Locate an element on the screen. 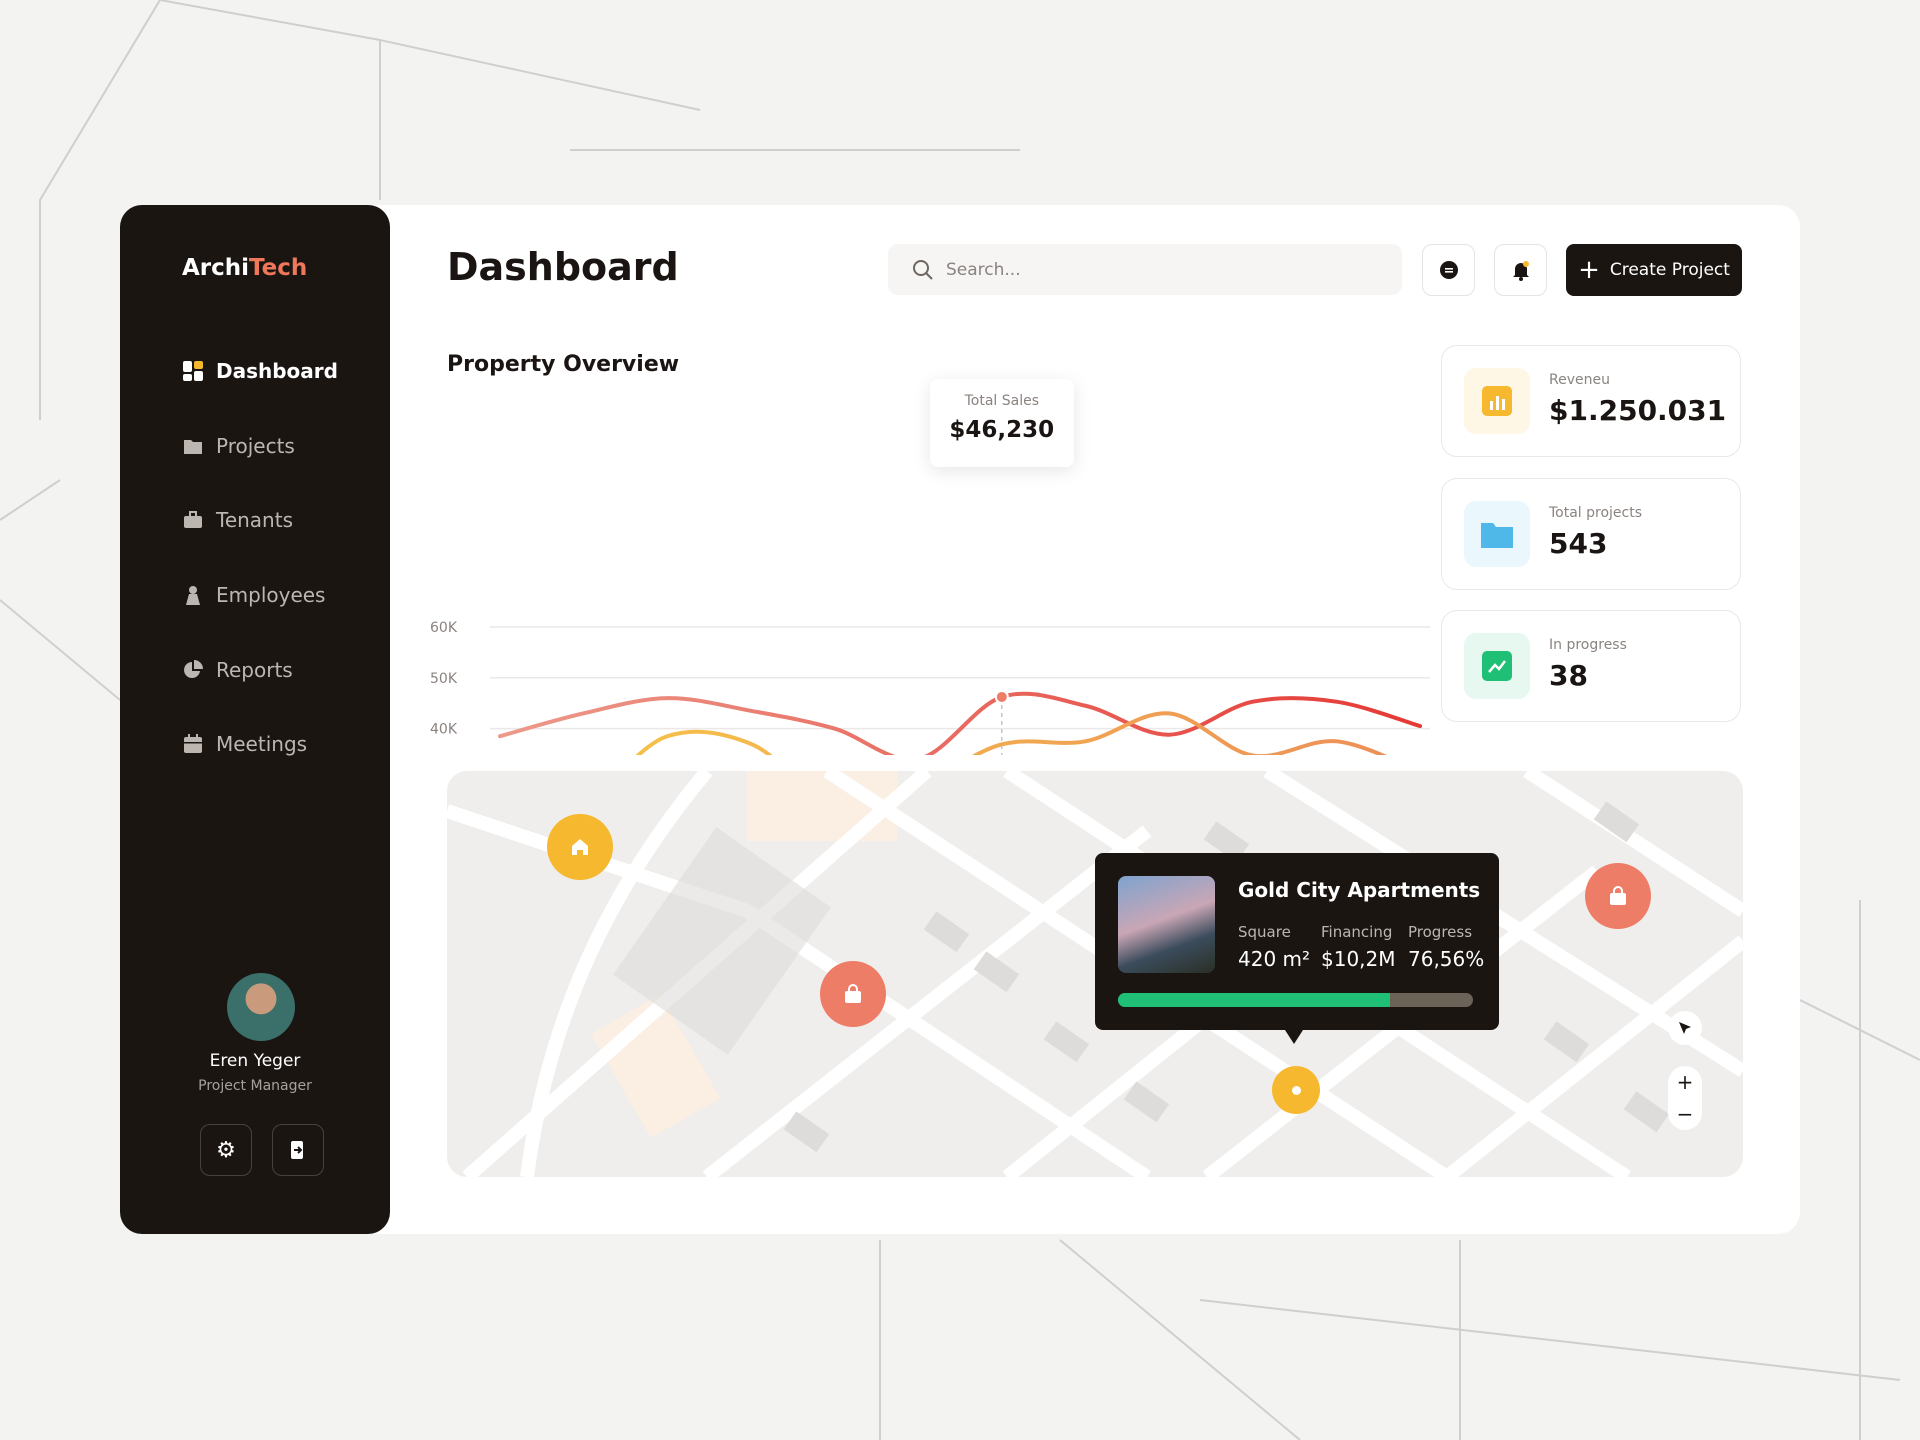 The image size is (1920, 1440). chart-tooltip: Total Sales $46,230 is located at coordinates (1001, 423).